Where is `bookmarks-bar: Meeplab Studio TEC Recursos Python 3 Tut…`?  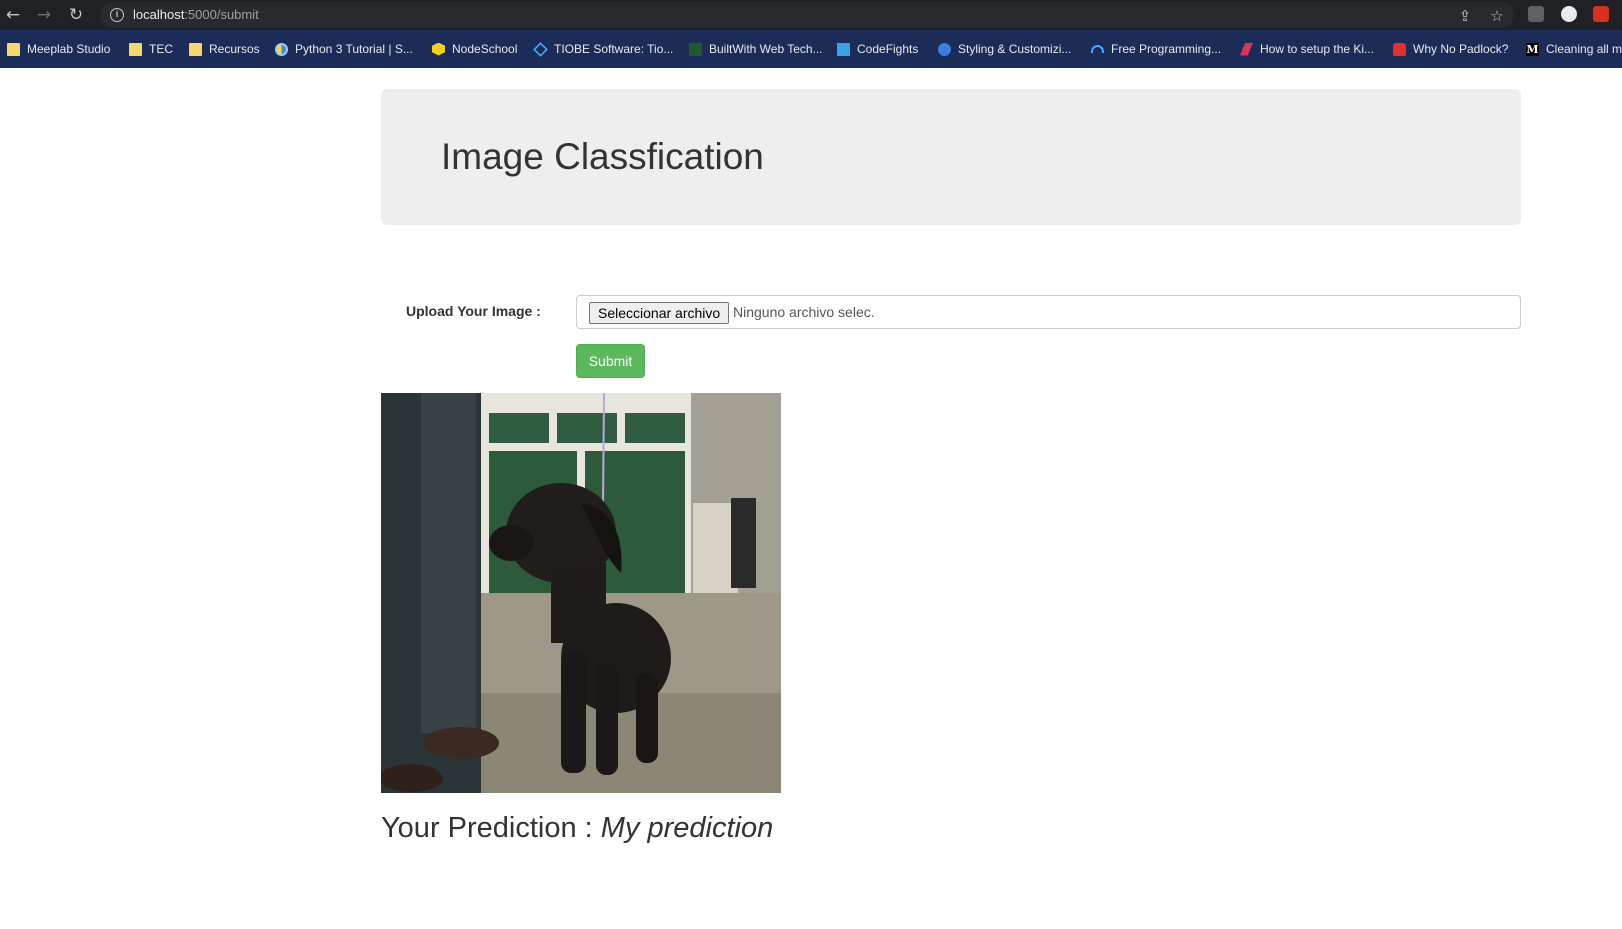 bookmarks-bar: Meeplab Studio TEC Recursos Python 3 Tut… is located at coordinates (811, 49).